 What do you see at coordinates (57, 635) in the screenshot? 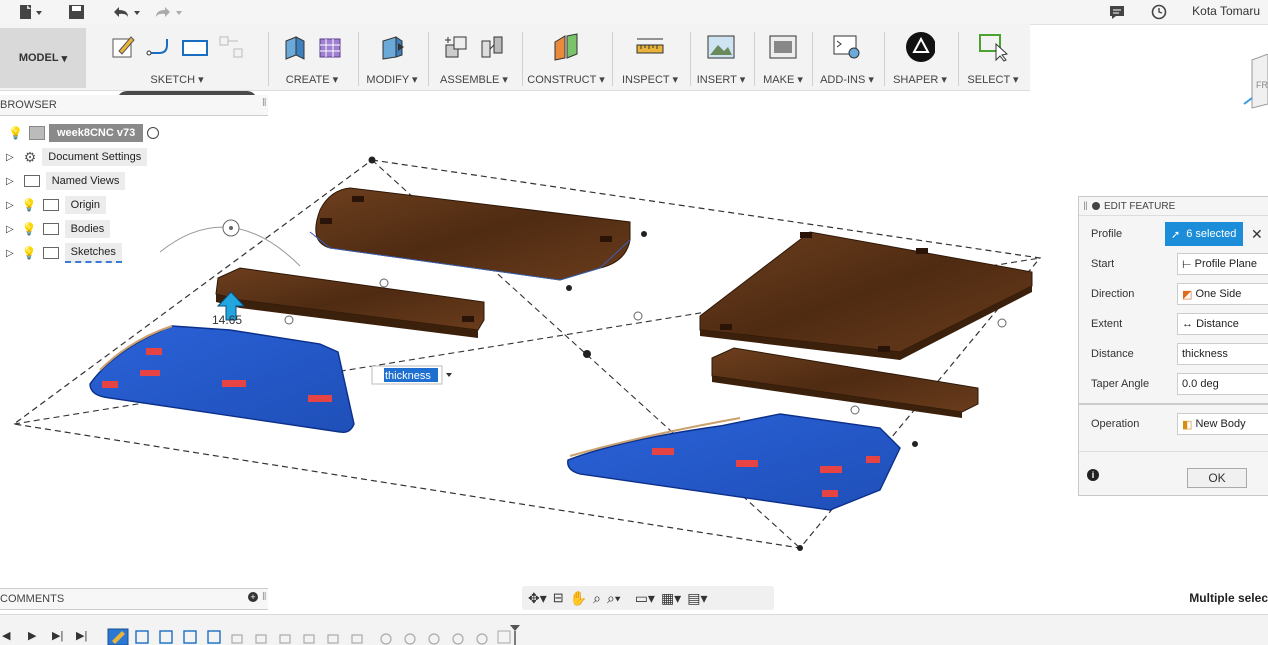
I see `timeline-next-icon: ▶|` at bounding box center [57, 635].